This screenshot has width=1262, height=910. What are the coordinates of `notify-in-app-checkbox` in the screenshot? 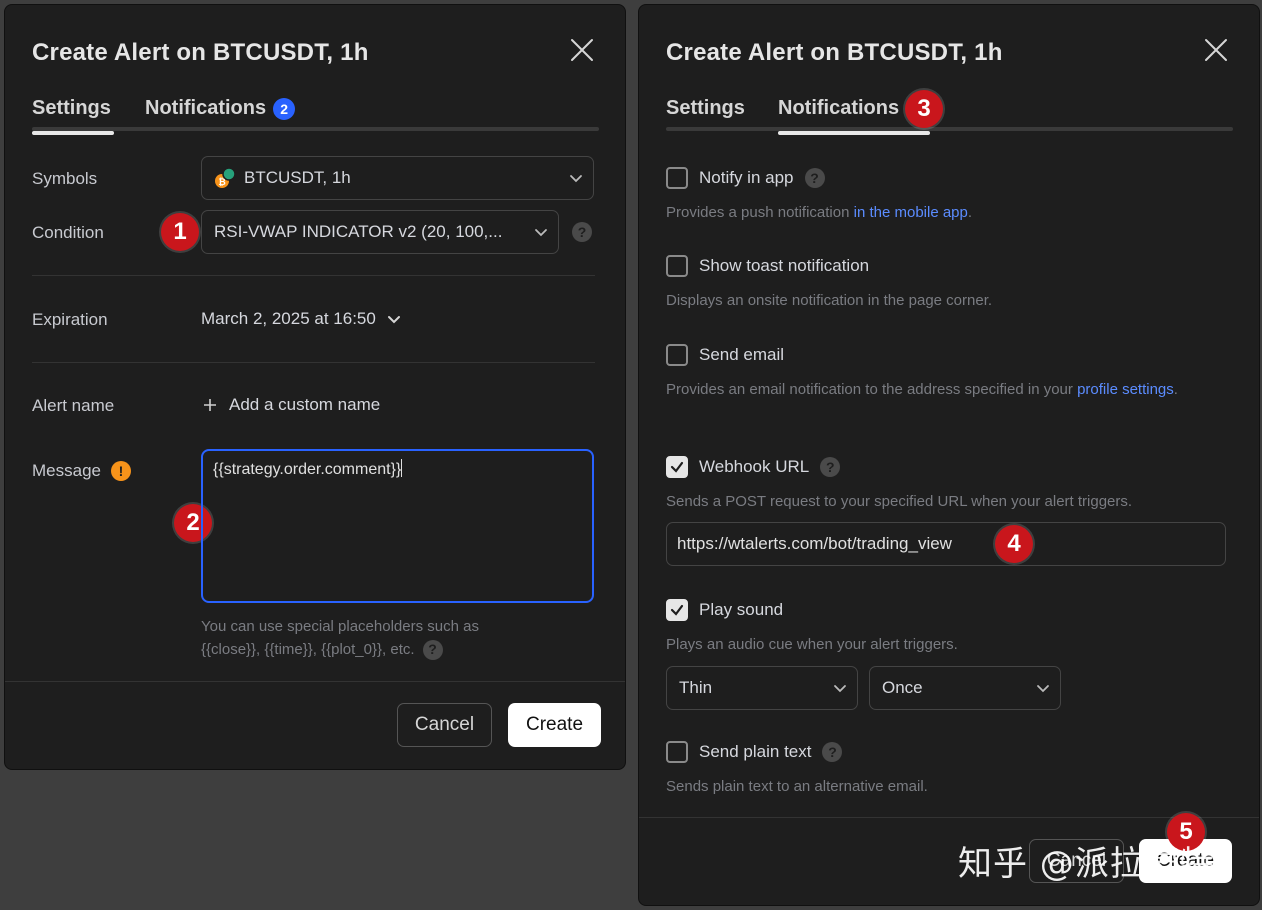 It's located at (677, 178).